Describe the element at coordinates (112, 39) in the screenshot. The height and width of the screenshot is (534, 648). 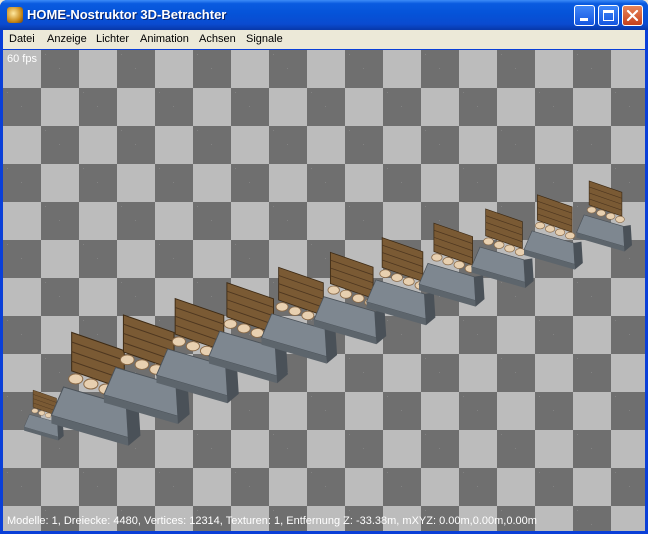
I see `menu-lichter: Lichter` at that location.